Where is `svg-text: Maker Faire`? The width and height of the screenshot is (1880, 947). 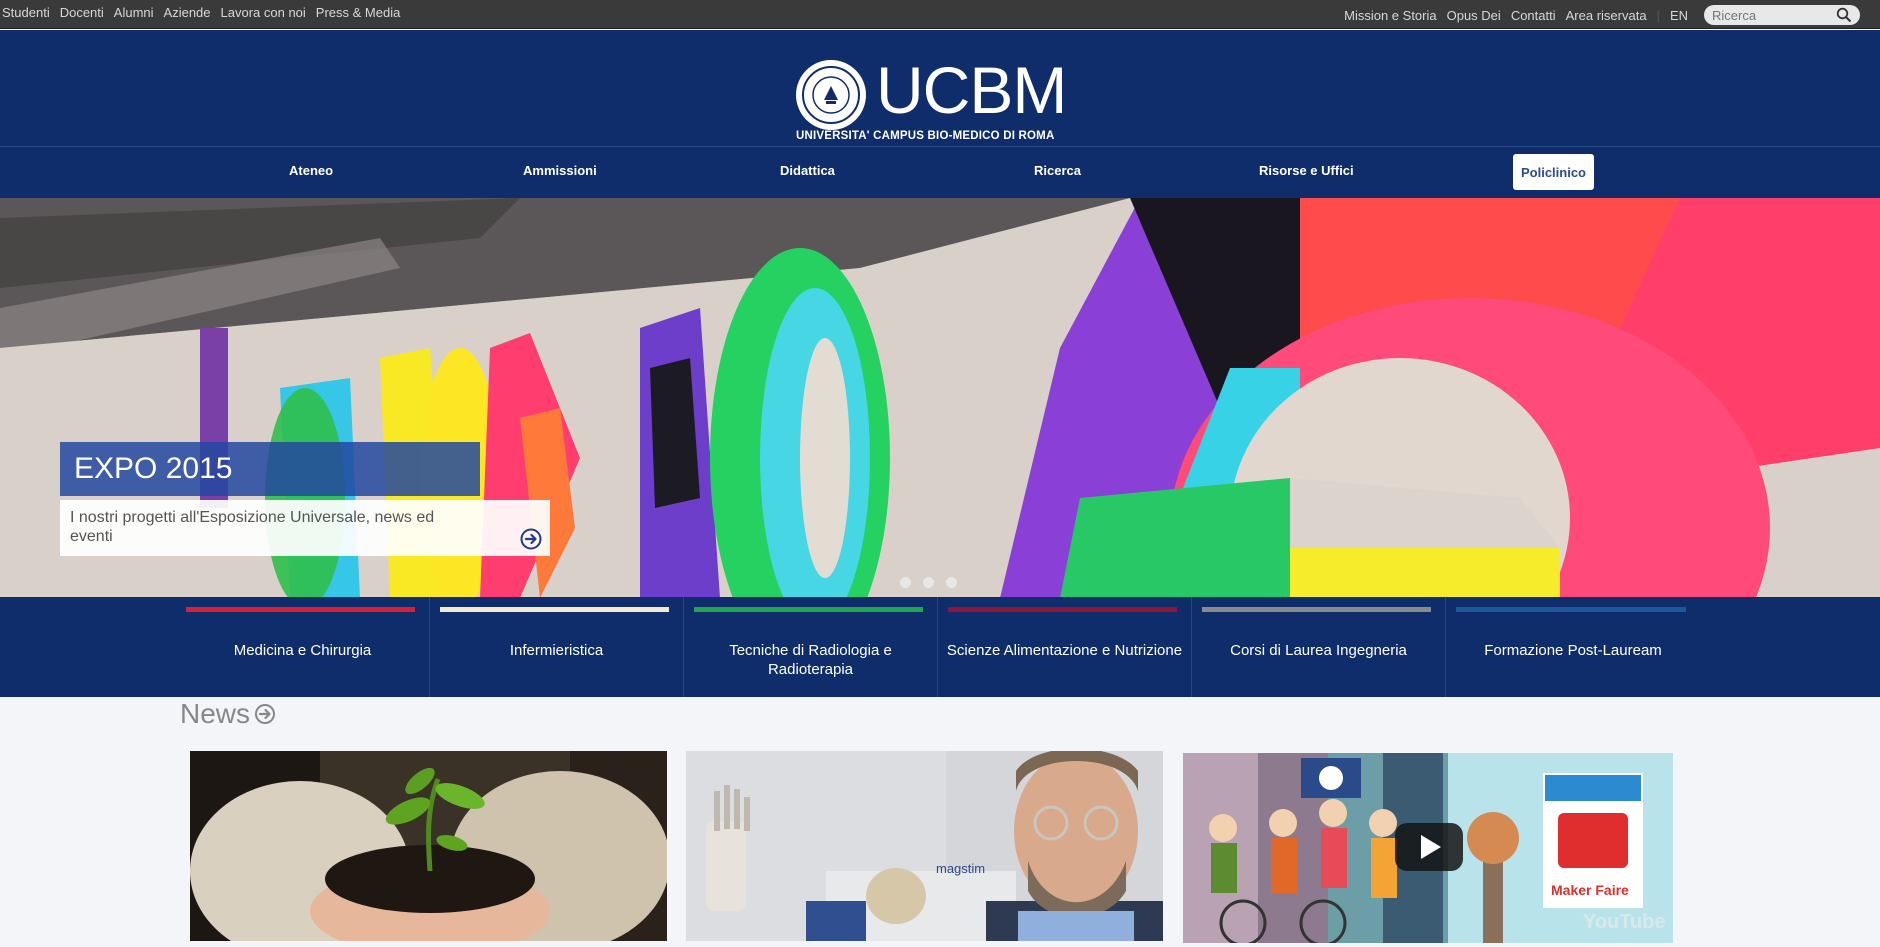
svg-text: Maker Faire is located at coordinates (1590, 890).